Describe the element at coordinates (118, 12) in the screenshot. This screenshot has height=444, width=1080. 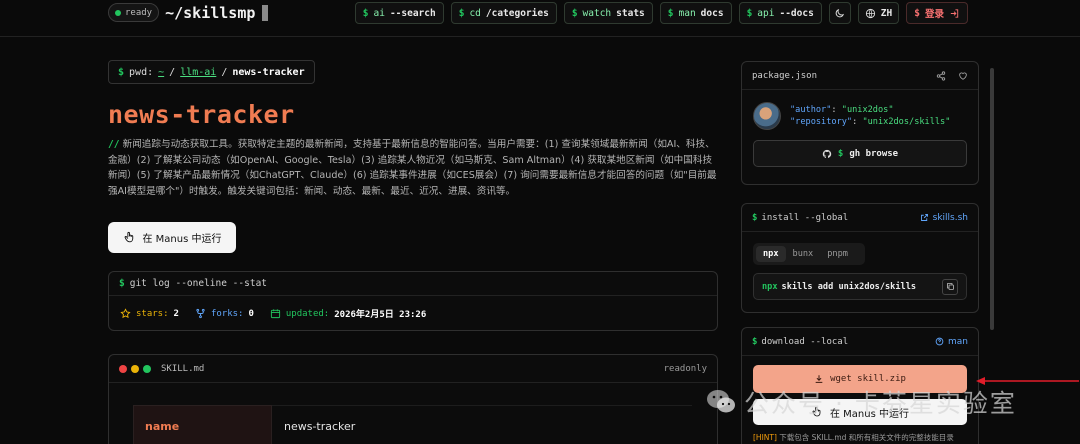
I see `status-dot-icon` at that location.